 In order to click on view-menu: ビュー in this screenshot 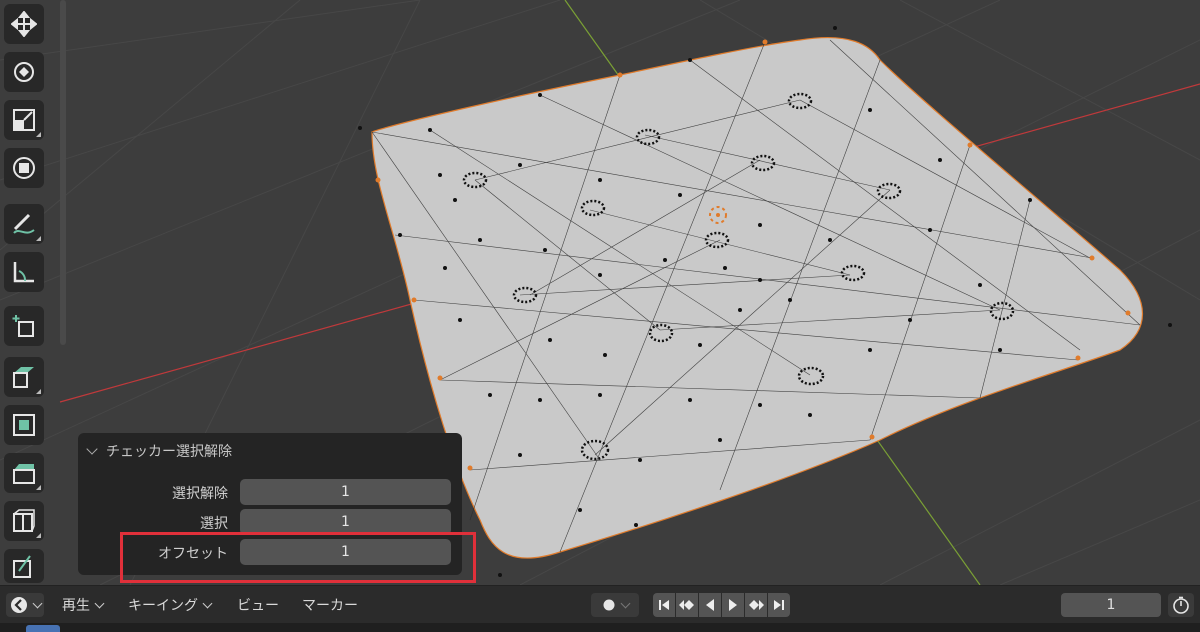, I will do `click(258, 605)`.